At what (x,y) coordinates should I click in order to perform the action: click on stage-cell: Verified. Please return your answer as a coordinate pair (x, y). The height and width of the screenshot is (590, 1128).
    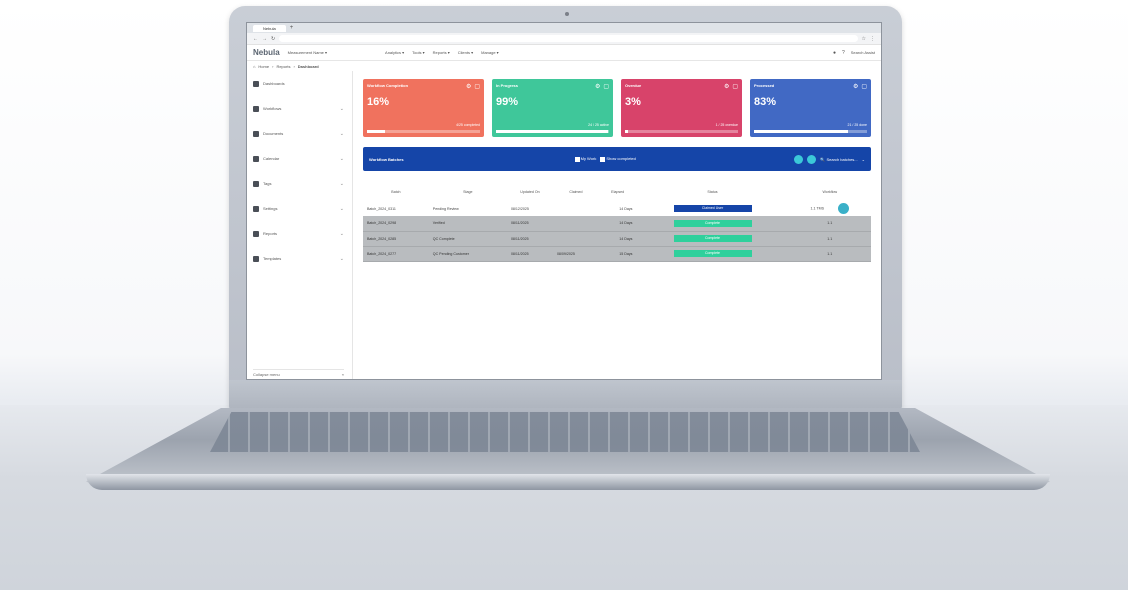
    Looking at the image, I should click on (467, 224).